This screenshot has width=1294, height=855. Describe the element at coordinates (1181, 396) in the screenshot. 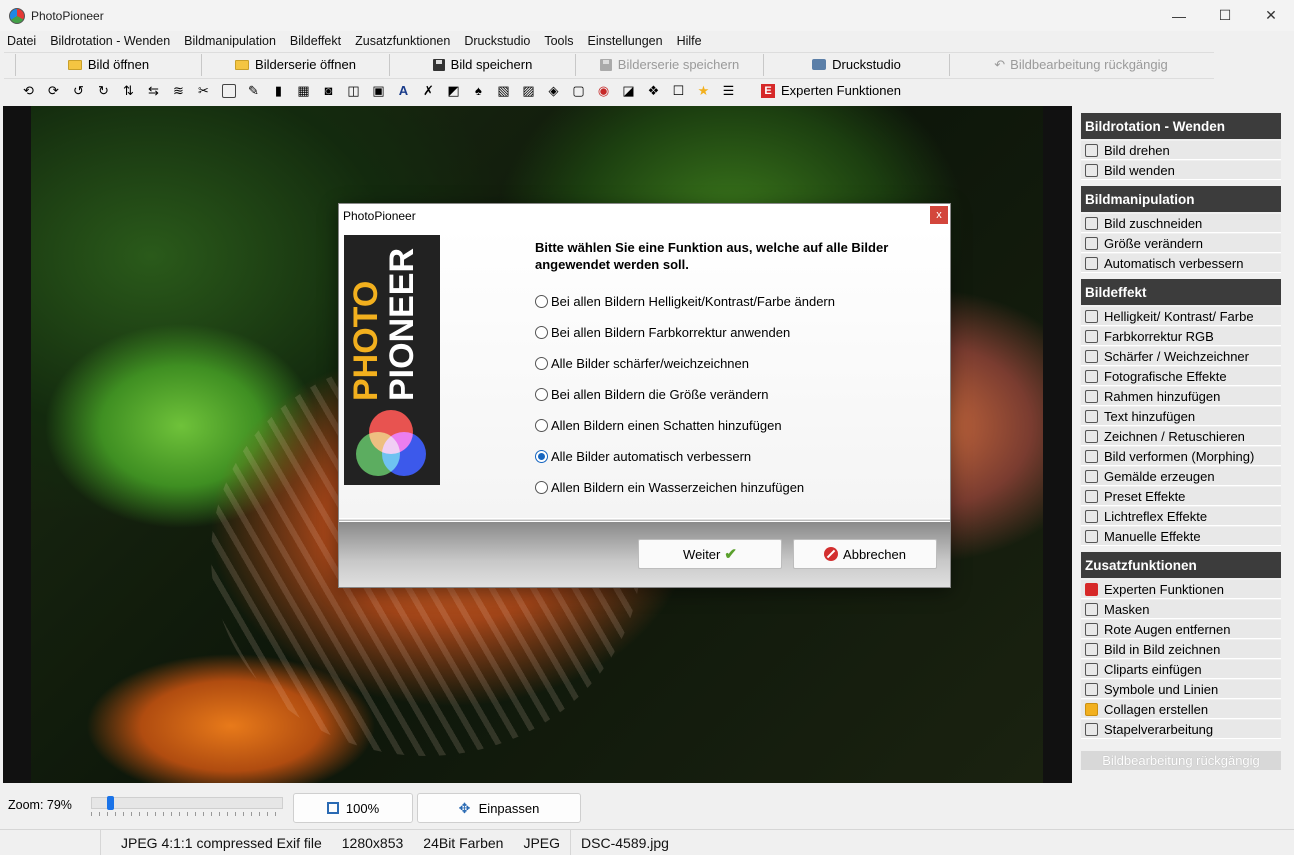

I see `sidebar-item-frame: Rahmen hinzufügen` at that location.